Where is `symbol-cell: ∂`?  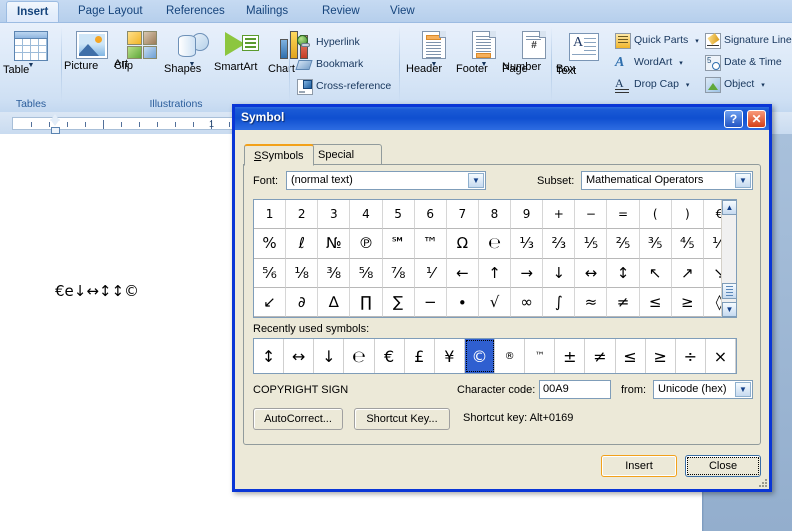
symbol-cell: ∂ is located at coordinates (302, 302).